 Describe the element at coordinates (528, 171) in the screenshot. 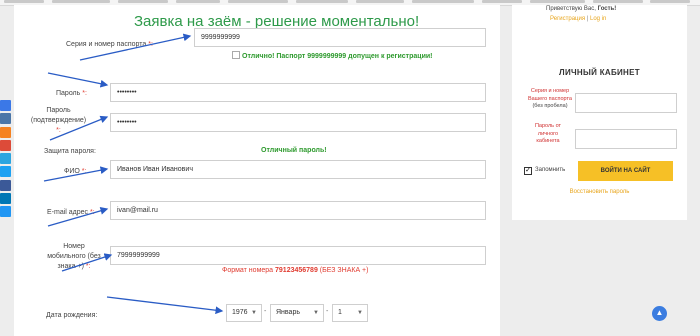

I see `remember-checkbox: ✓` at that location.